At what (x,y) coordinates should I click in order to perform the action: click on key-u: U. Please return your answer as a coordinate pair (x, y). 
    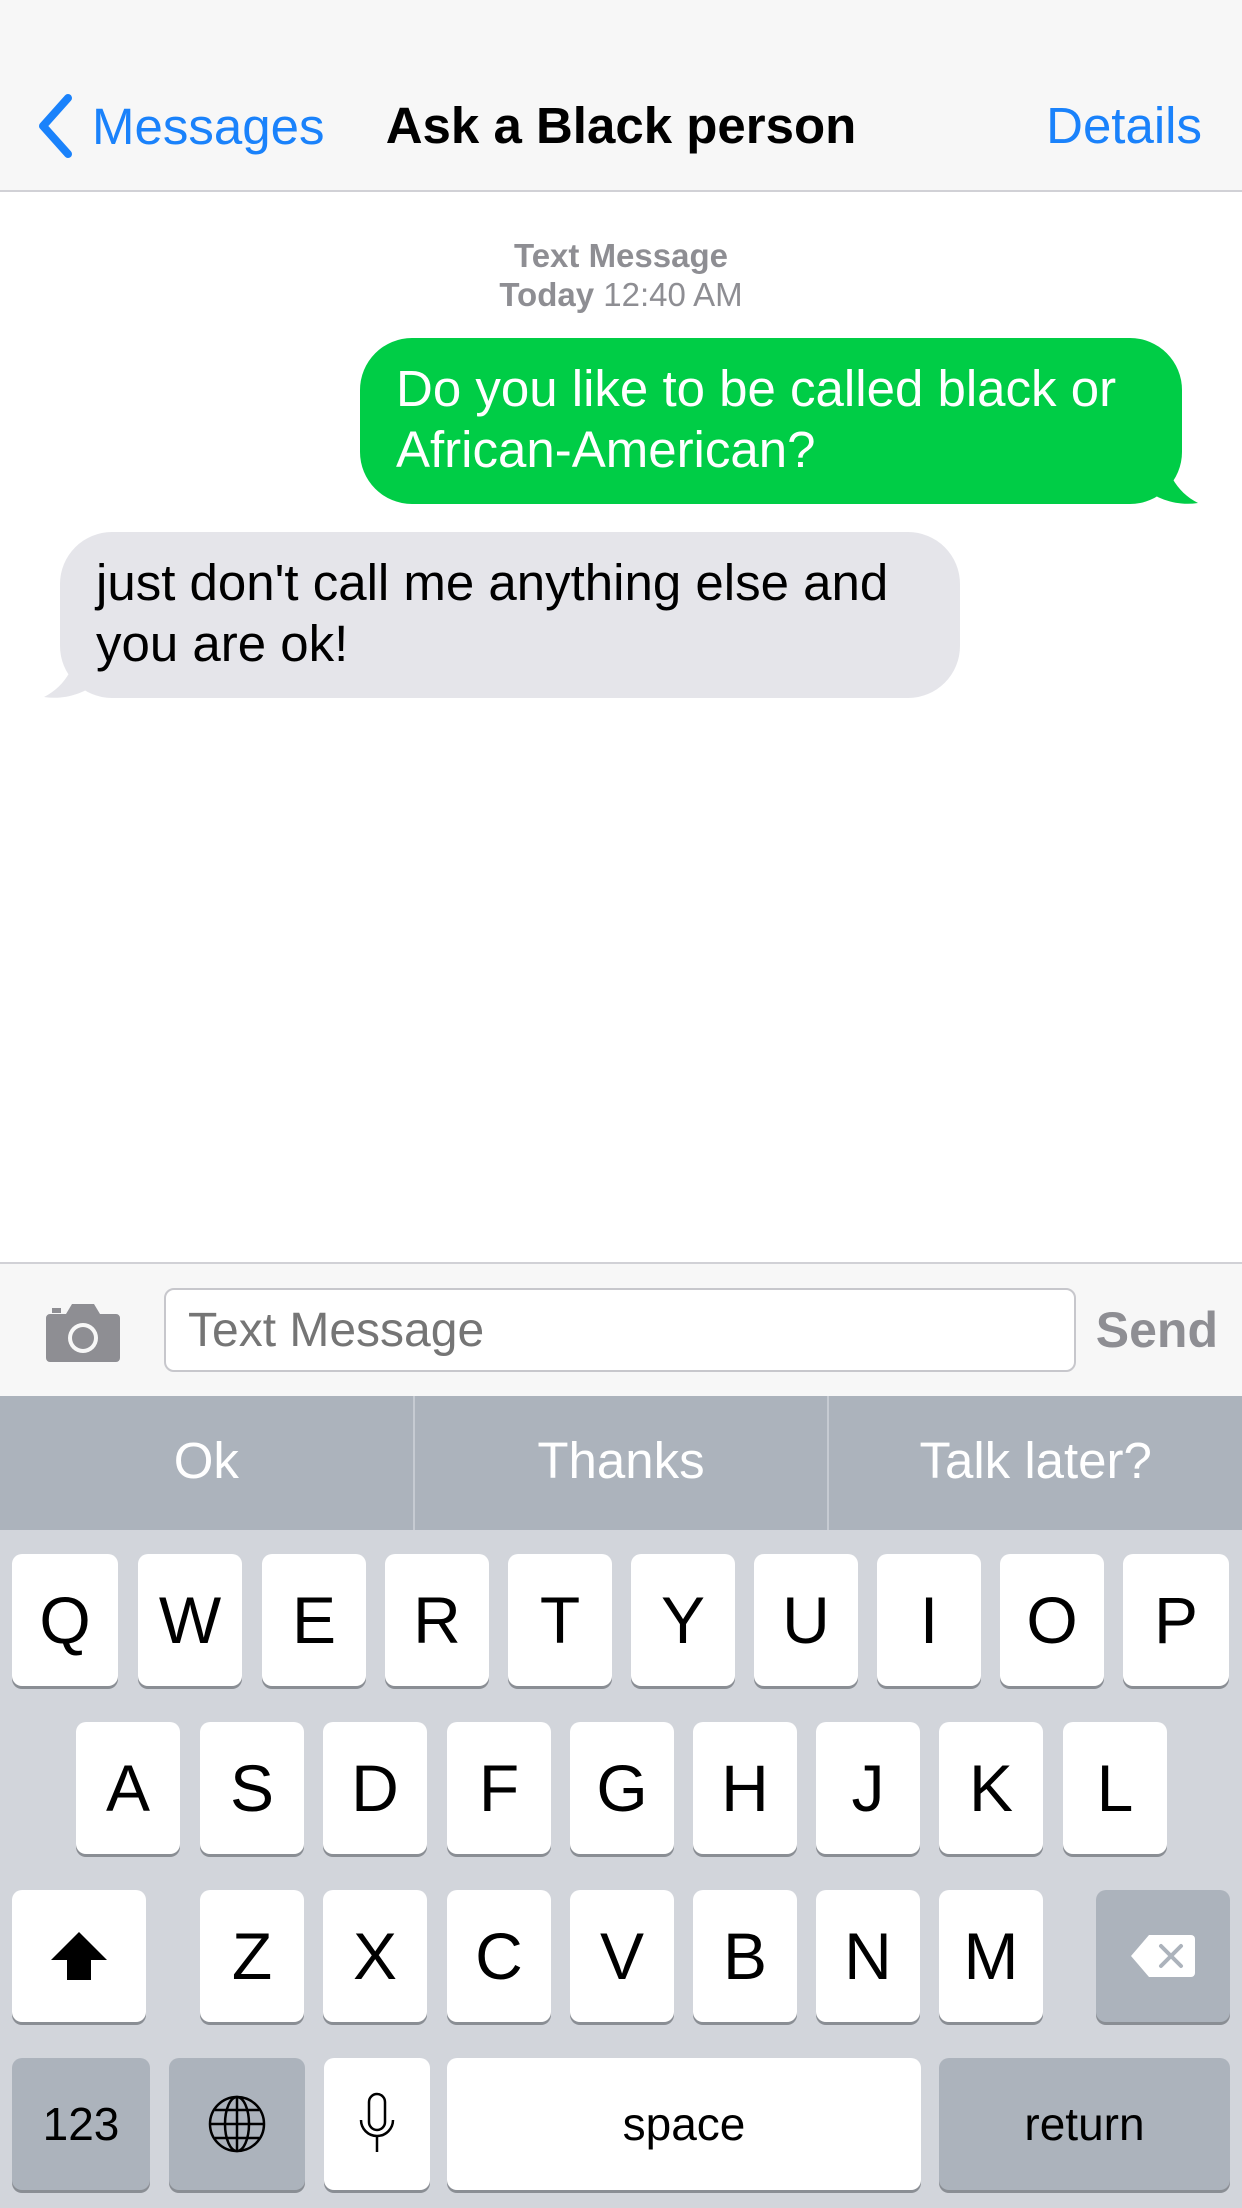
    Looking at the image, I should click on (806, 1620).